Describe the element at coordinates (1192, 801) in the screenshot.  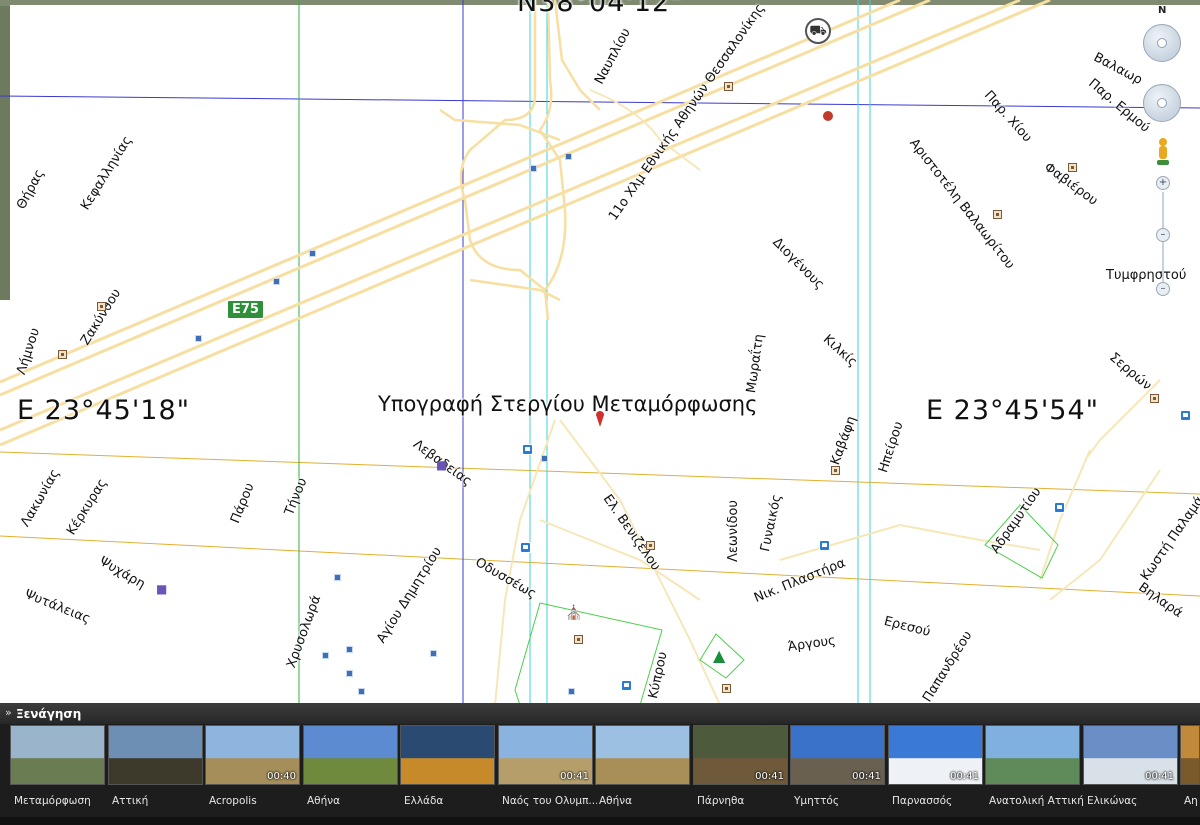
I see `tour-item-label: Αη` at that location.